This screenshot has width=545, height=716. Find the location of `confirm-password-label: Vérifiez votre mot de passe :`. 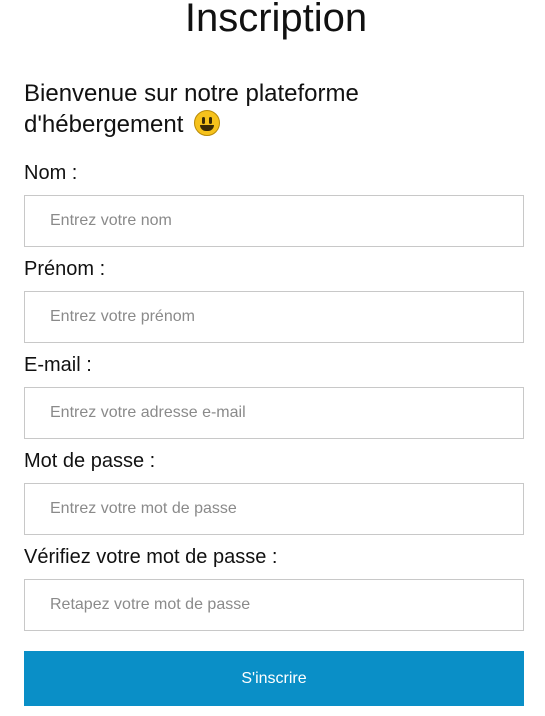

confirm-password-label: Vérifiez votre mot de passe : is located at coordinates (151, 557).